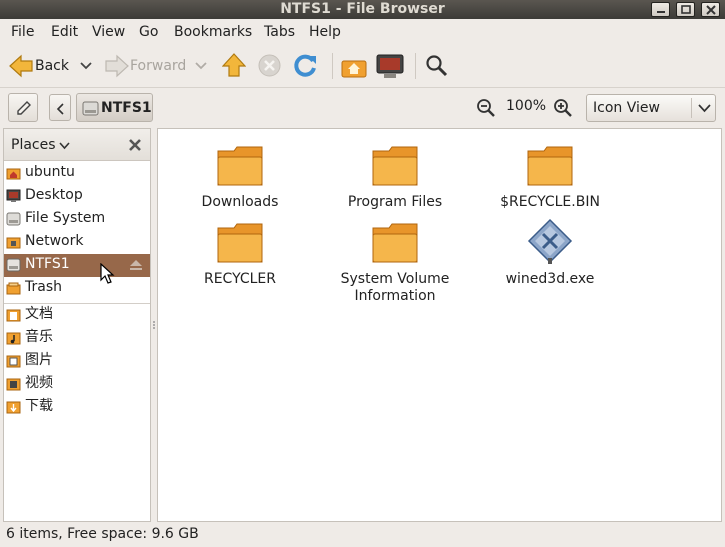 This screenshot has width=725, height=547. I want to click on file-item: Downloads, so click(240, 182).